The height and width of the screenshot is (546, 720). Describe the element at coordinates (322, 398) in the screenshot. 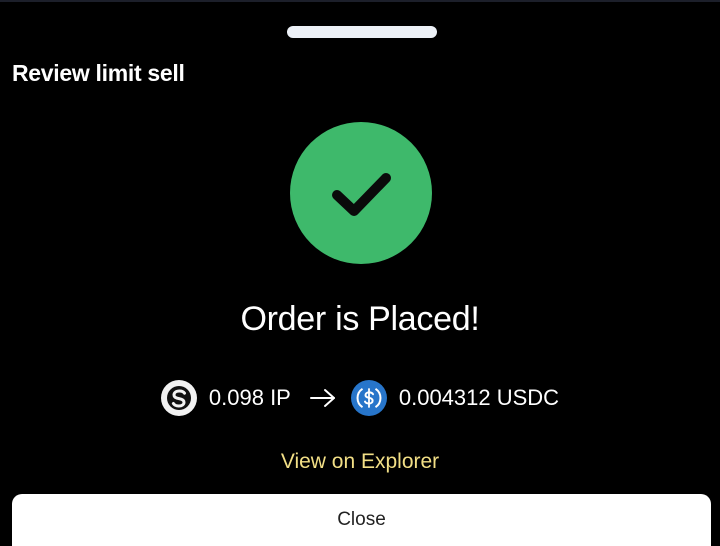

I see `arrow-right-icon` at that location.